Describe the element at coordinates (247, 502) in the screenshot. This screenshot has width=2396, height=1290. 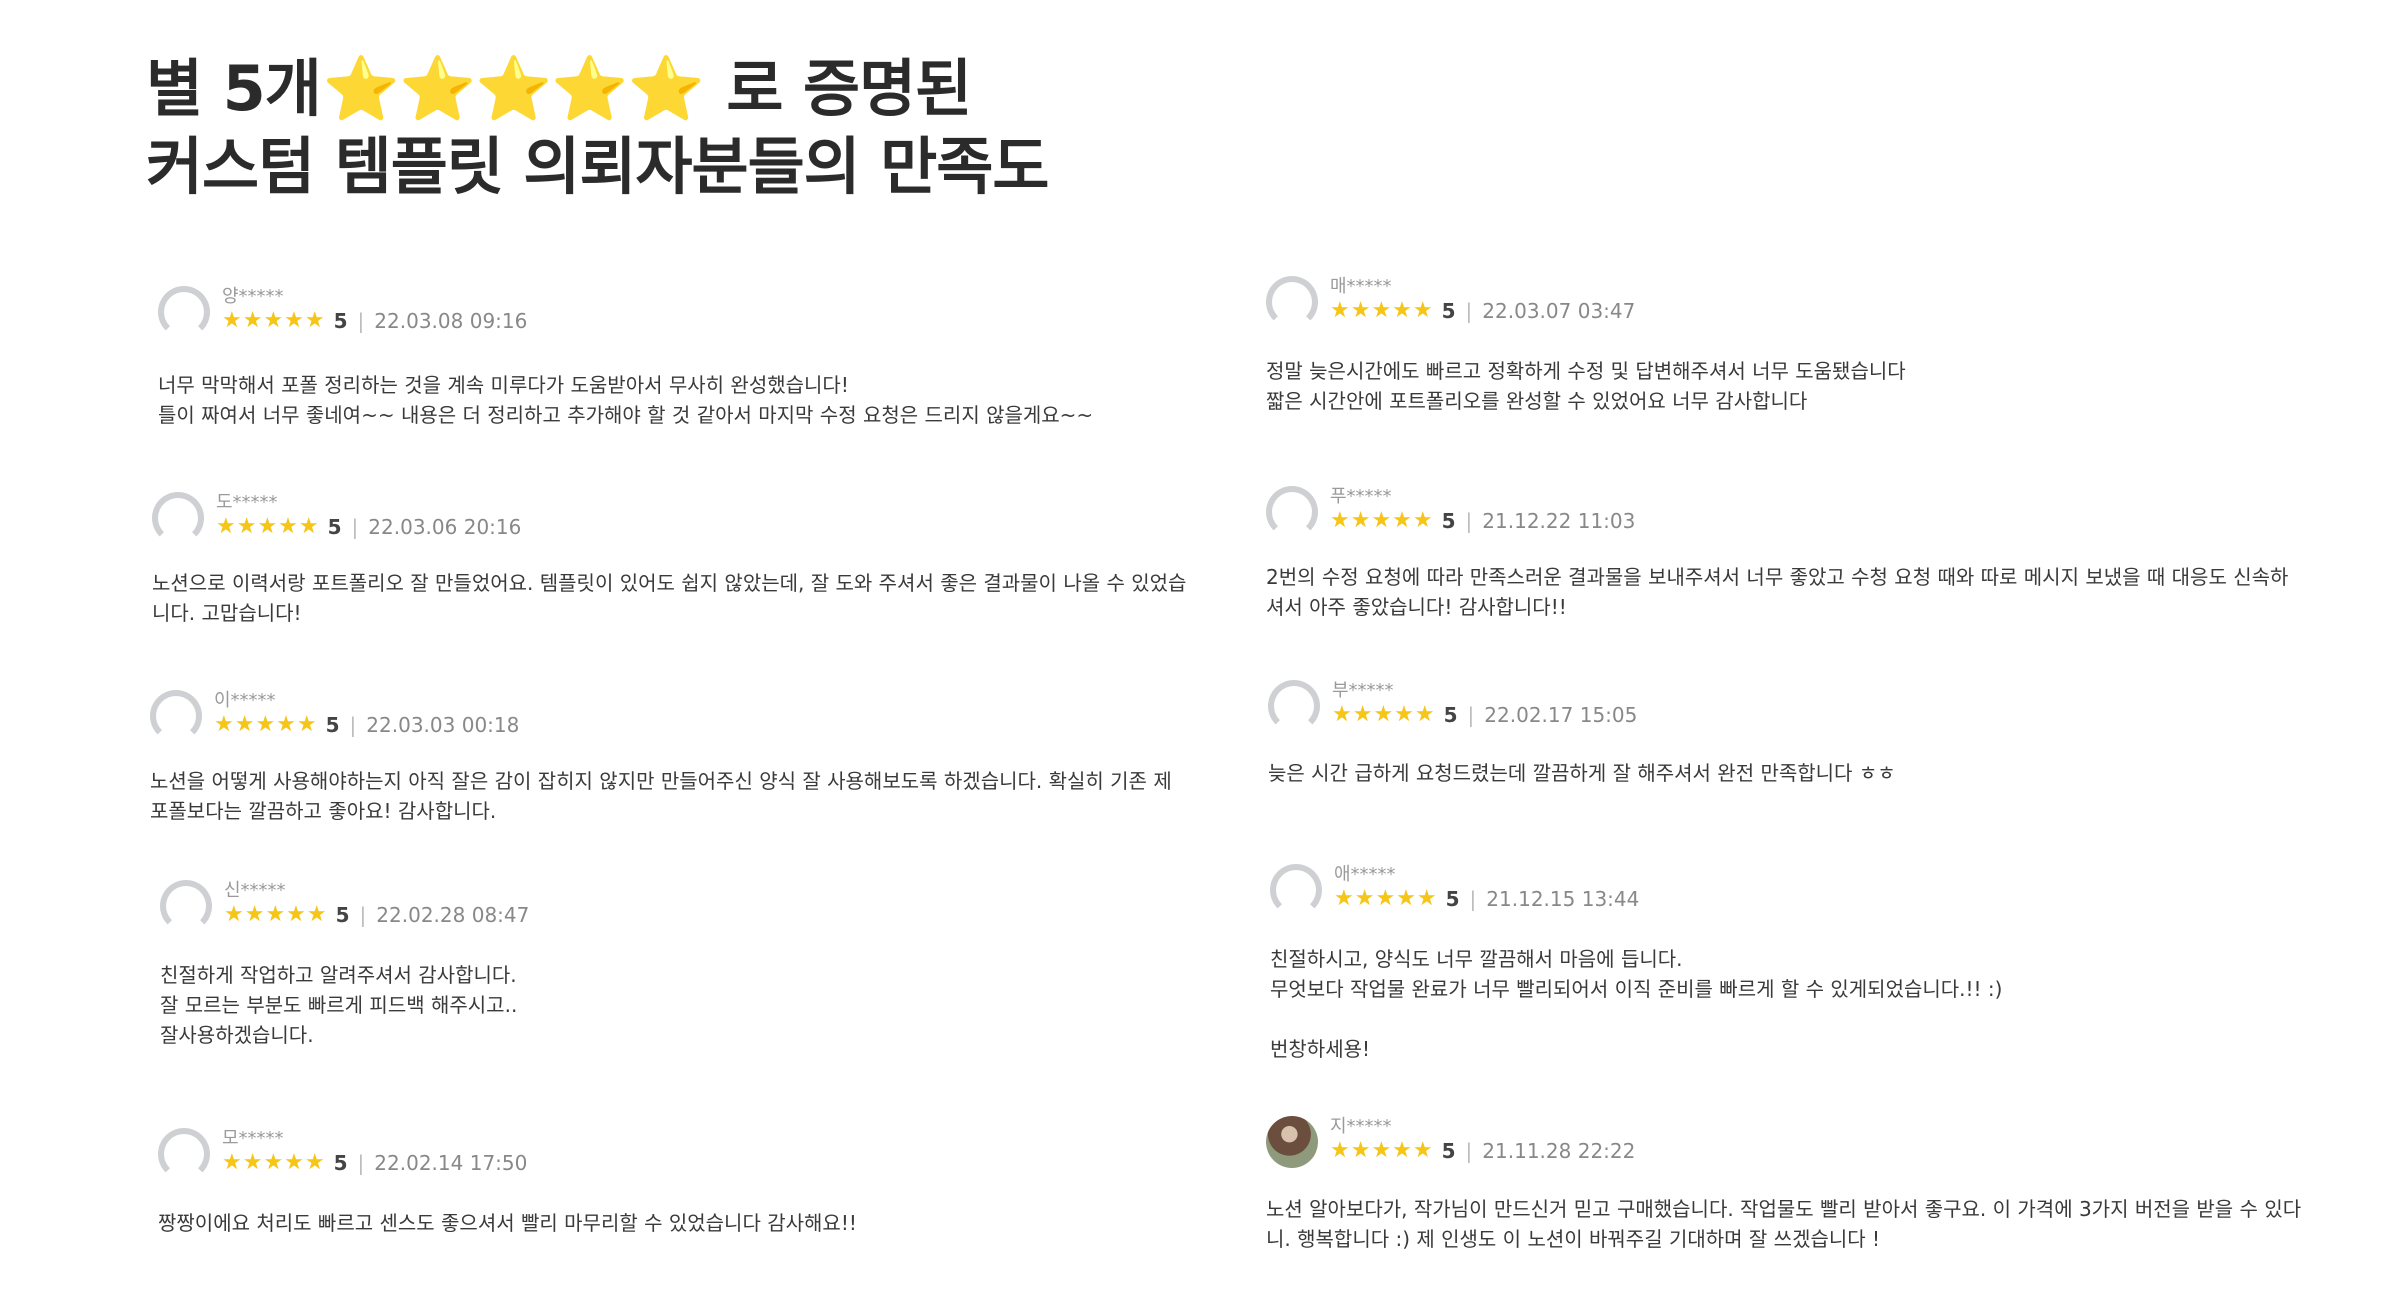
I see `reviewer-name: 도*****` at that location.